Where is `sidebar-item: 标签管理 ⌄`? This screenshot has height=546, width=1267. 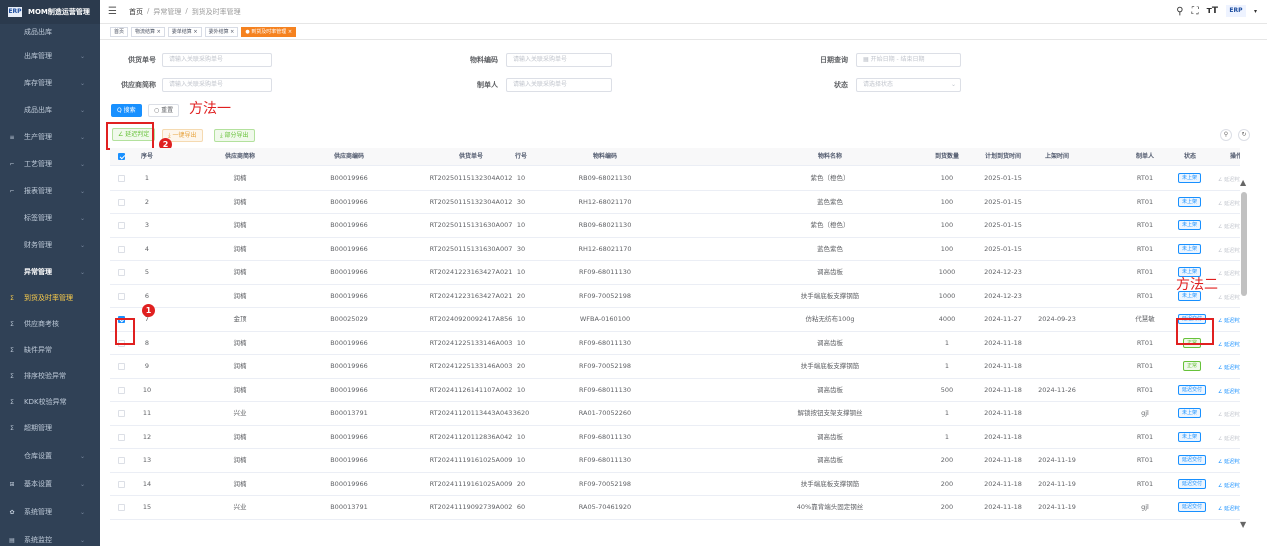 sidebar-item: 标签管理 ⌄ is located at coordinates (50, 218).